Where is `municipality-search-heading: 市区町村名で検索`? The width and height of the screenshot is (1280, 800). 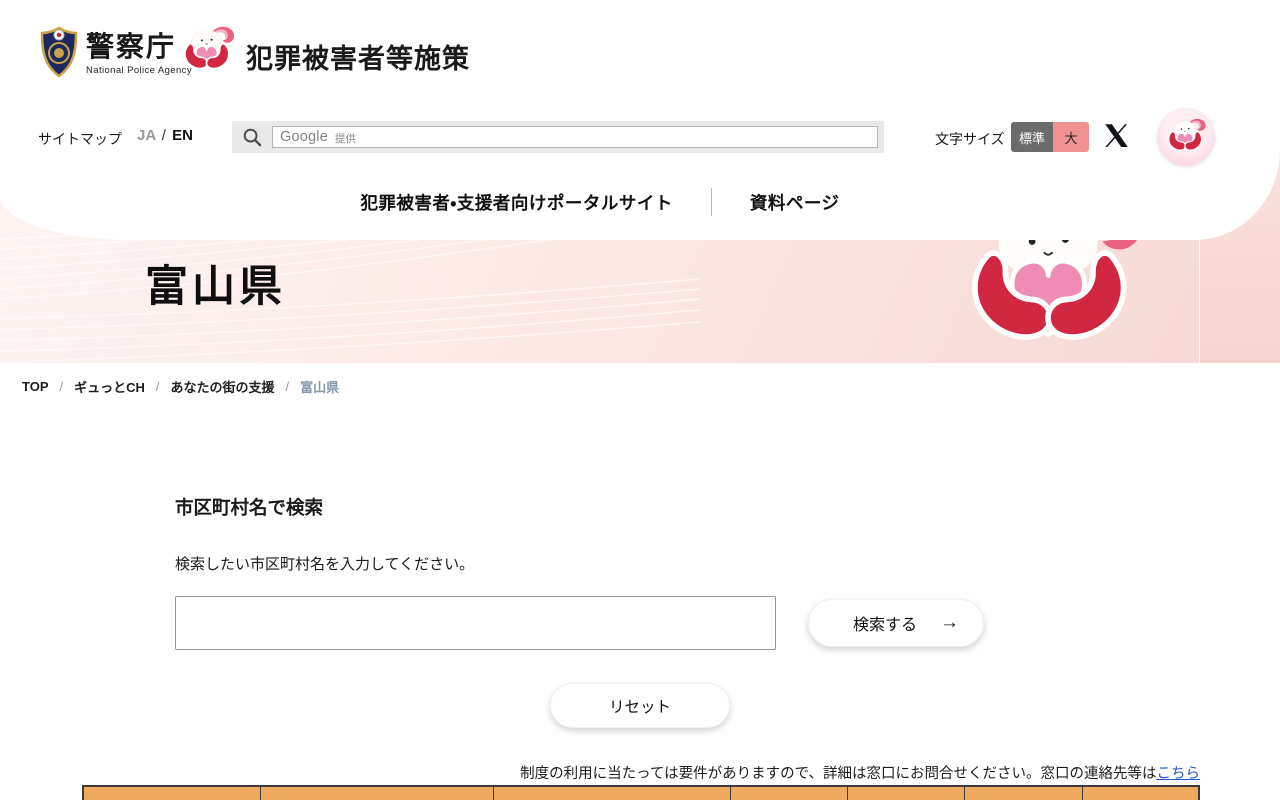 municipality-search-heading: 市区町村名で検索 is located at coordinates (249, 507).